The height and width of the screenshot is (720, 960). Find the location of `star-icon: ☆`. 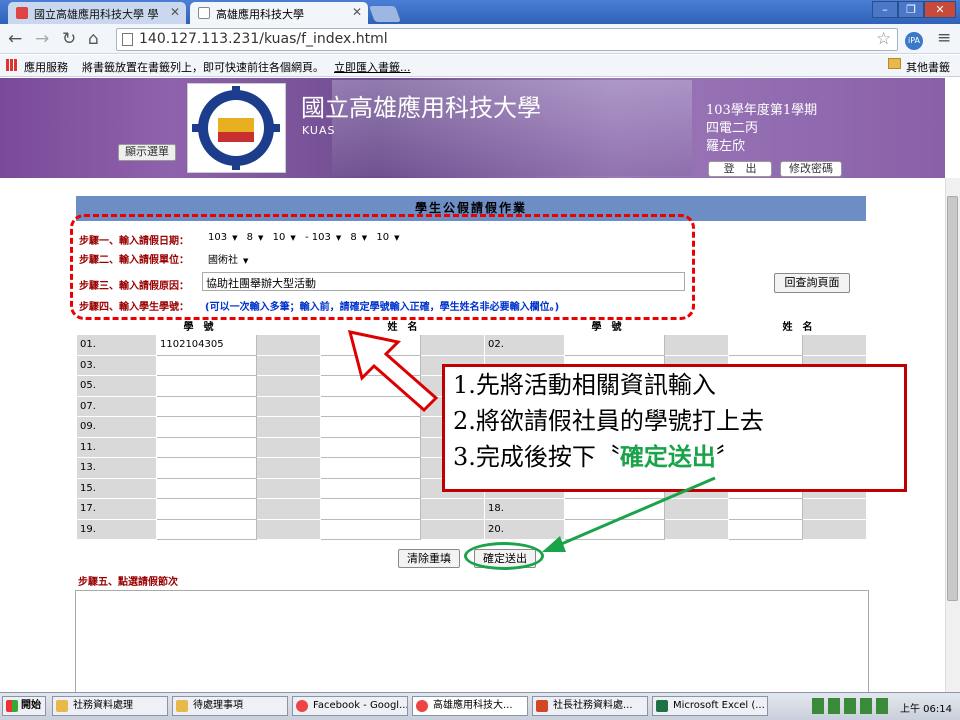

star-icon: ☆ is located at coordinates (883, 39).